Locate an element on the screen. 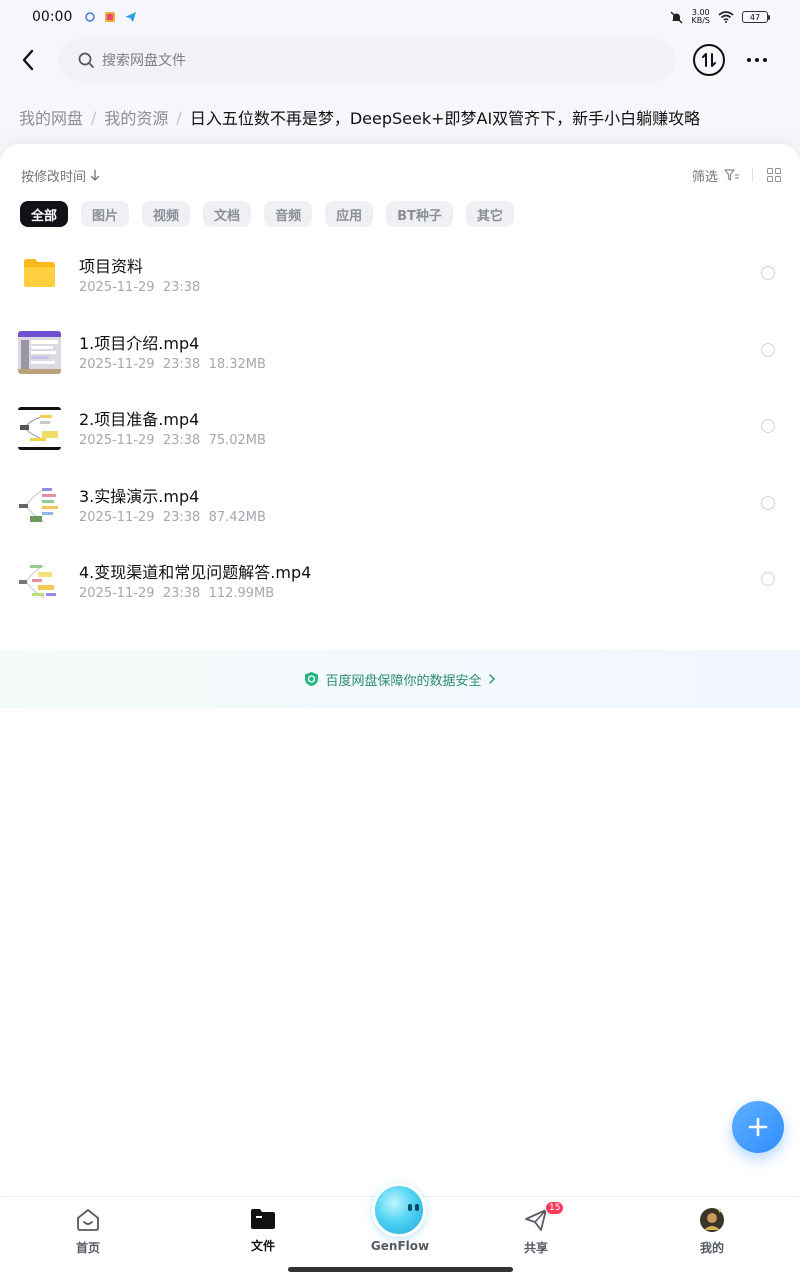 The width and height of the screenshot is (800, 1280). photo-notification-icon is located at coordinates (110, 17).